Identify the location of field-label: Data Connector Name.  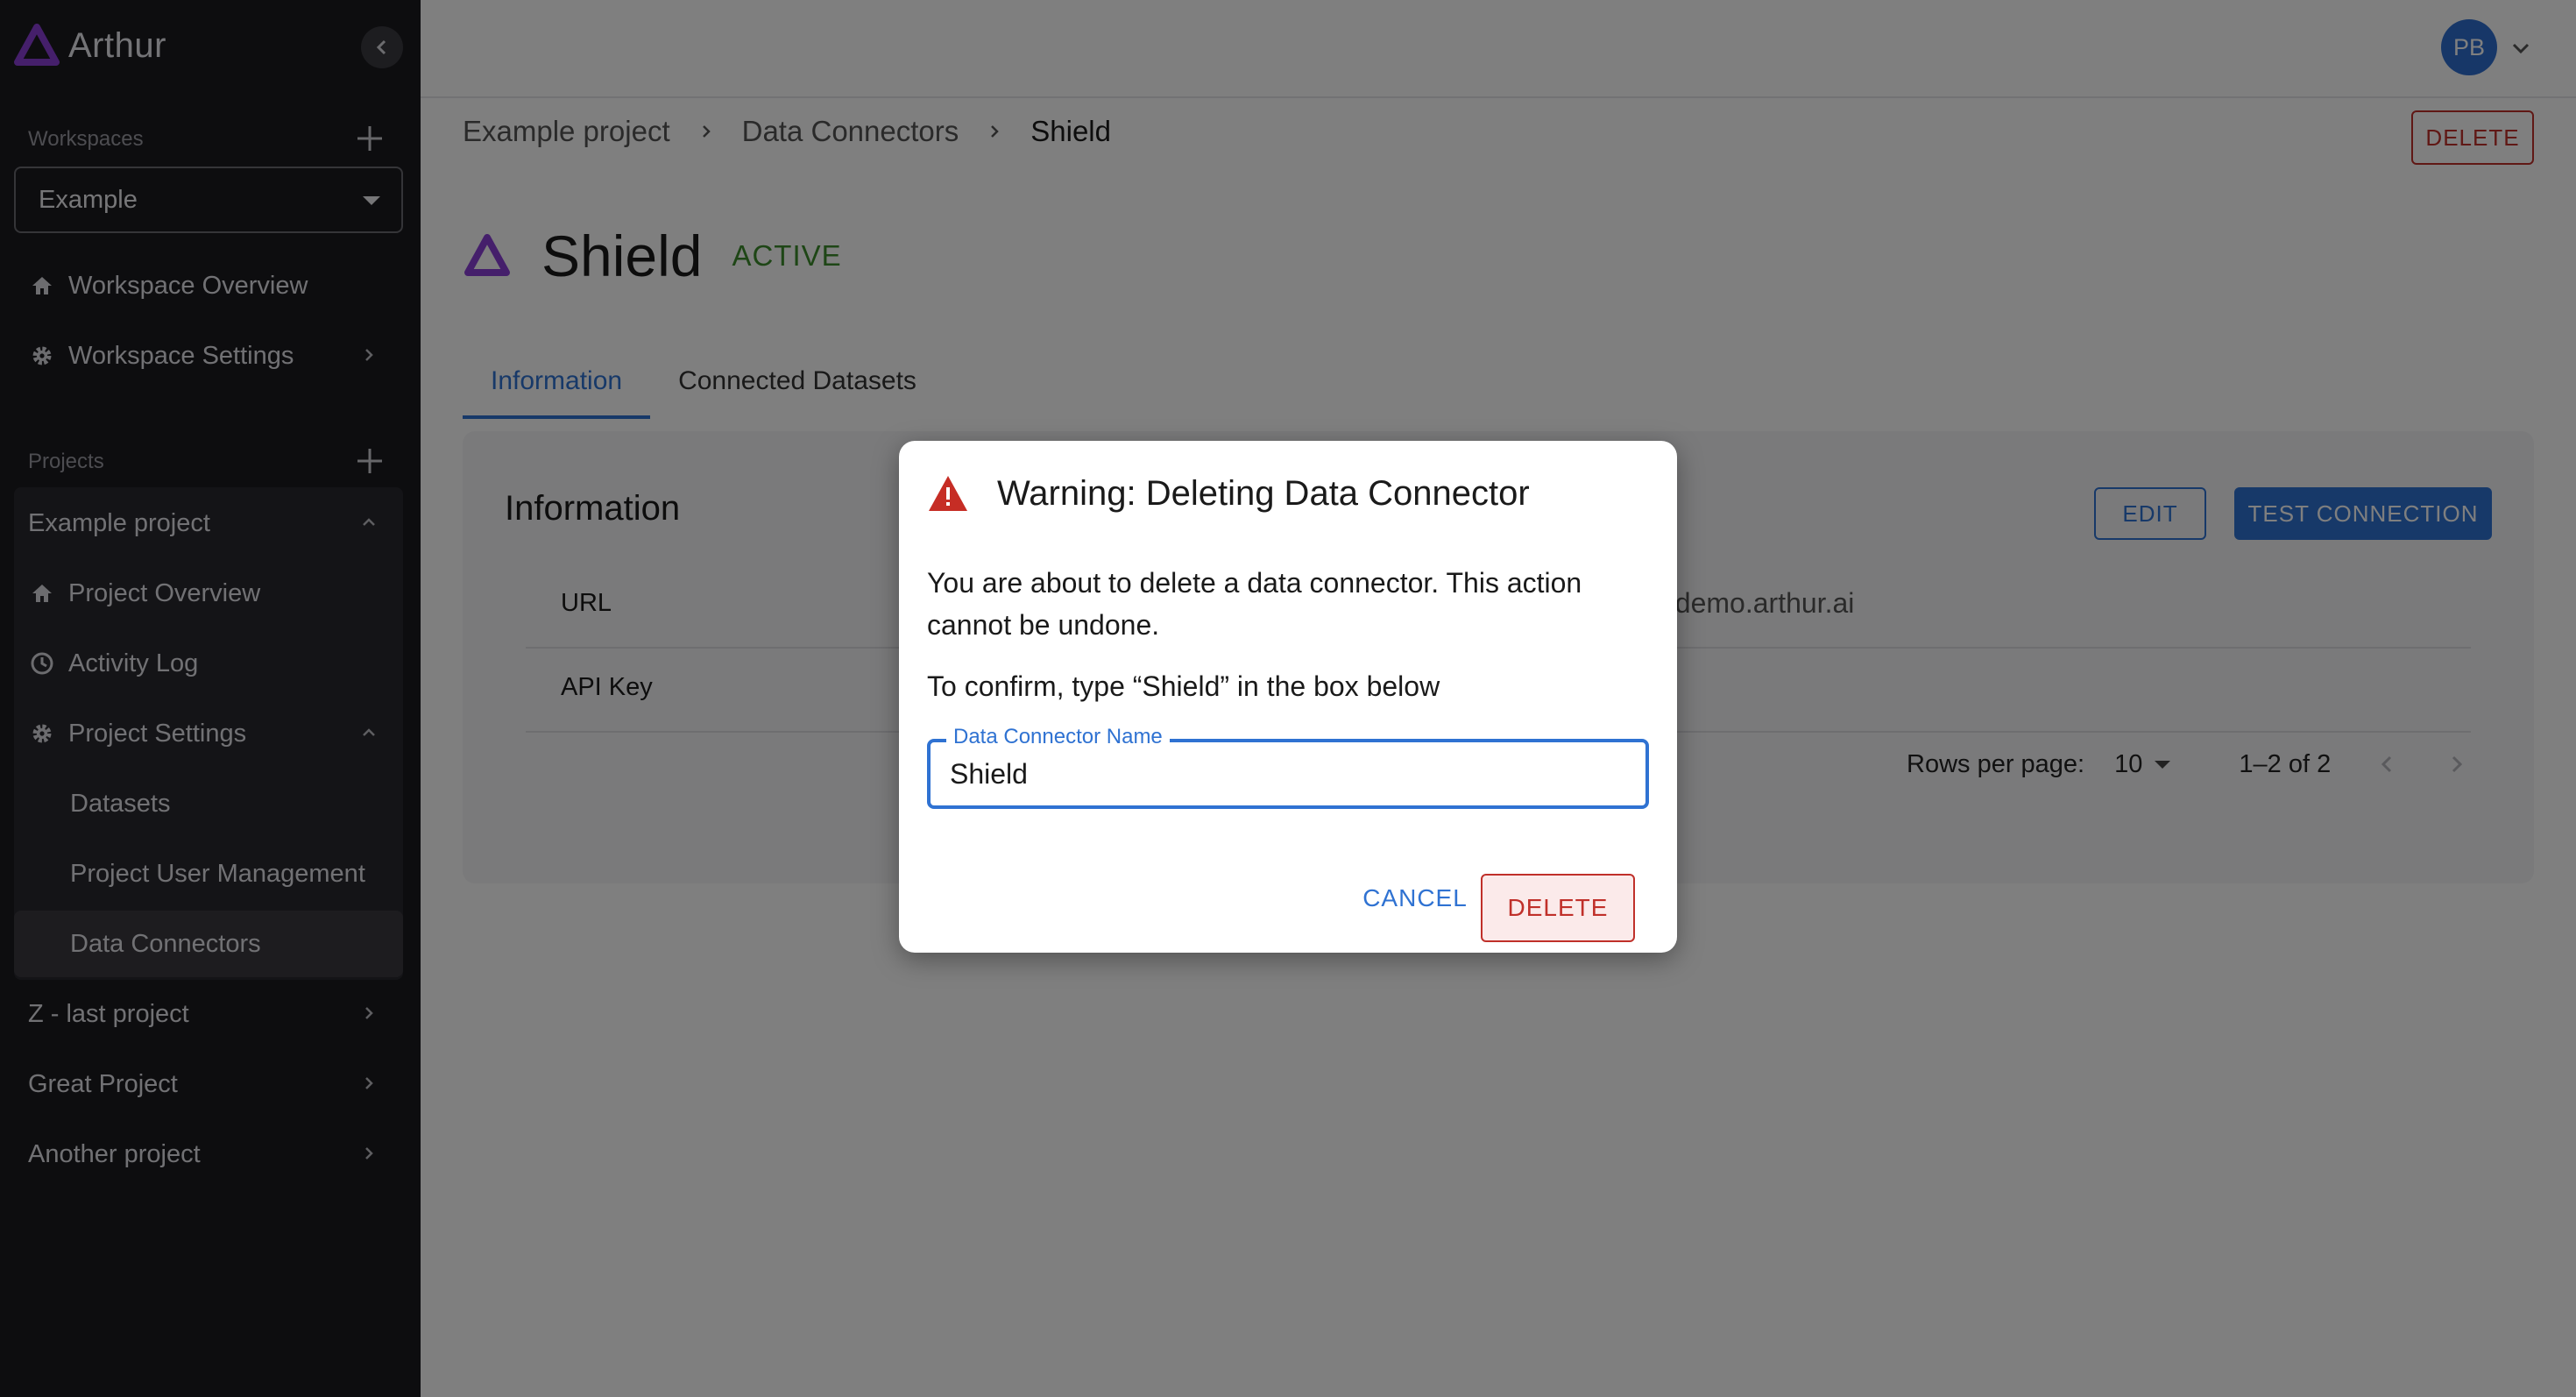
(1058, 737).